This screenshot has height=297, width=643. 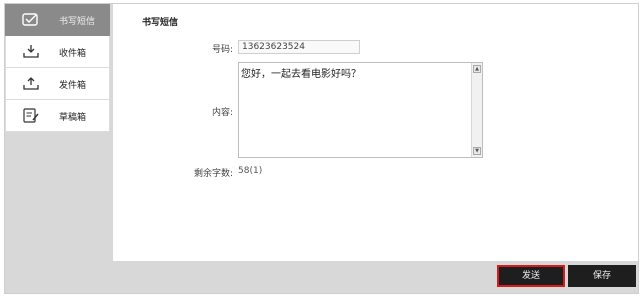 What do you see at coordinates (57, 116) in the screenshot?
I see `sidebar-item-drafts: 草稿箱` at bounding box center [57, 116].